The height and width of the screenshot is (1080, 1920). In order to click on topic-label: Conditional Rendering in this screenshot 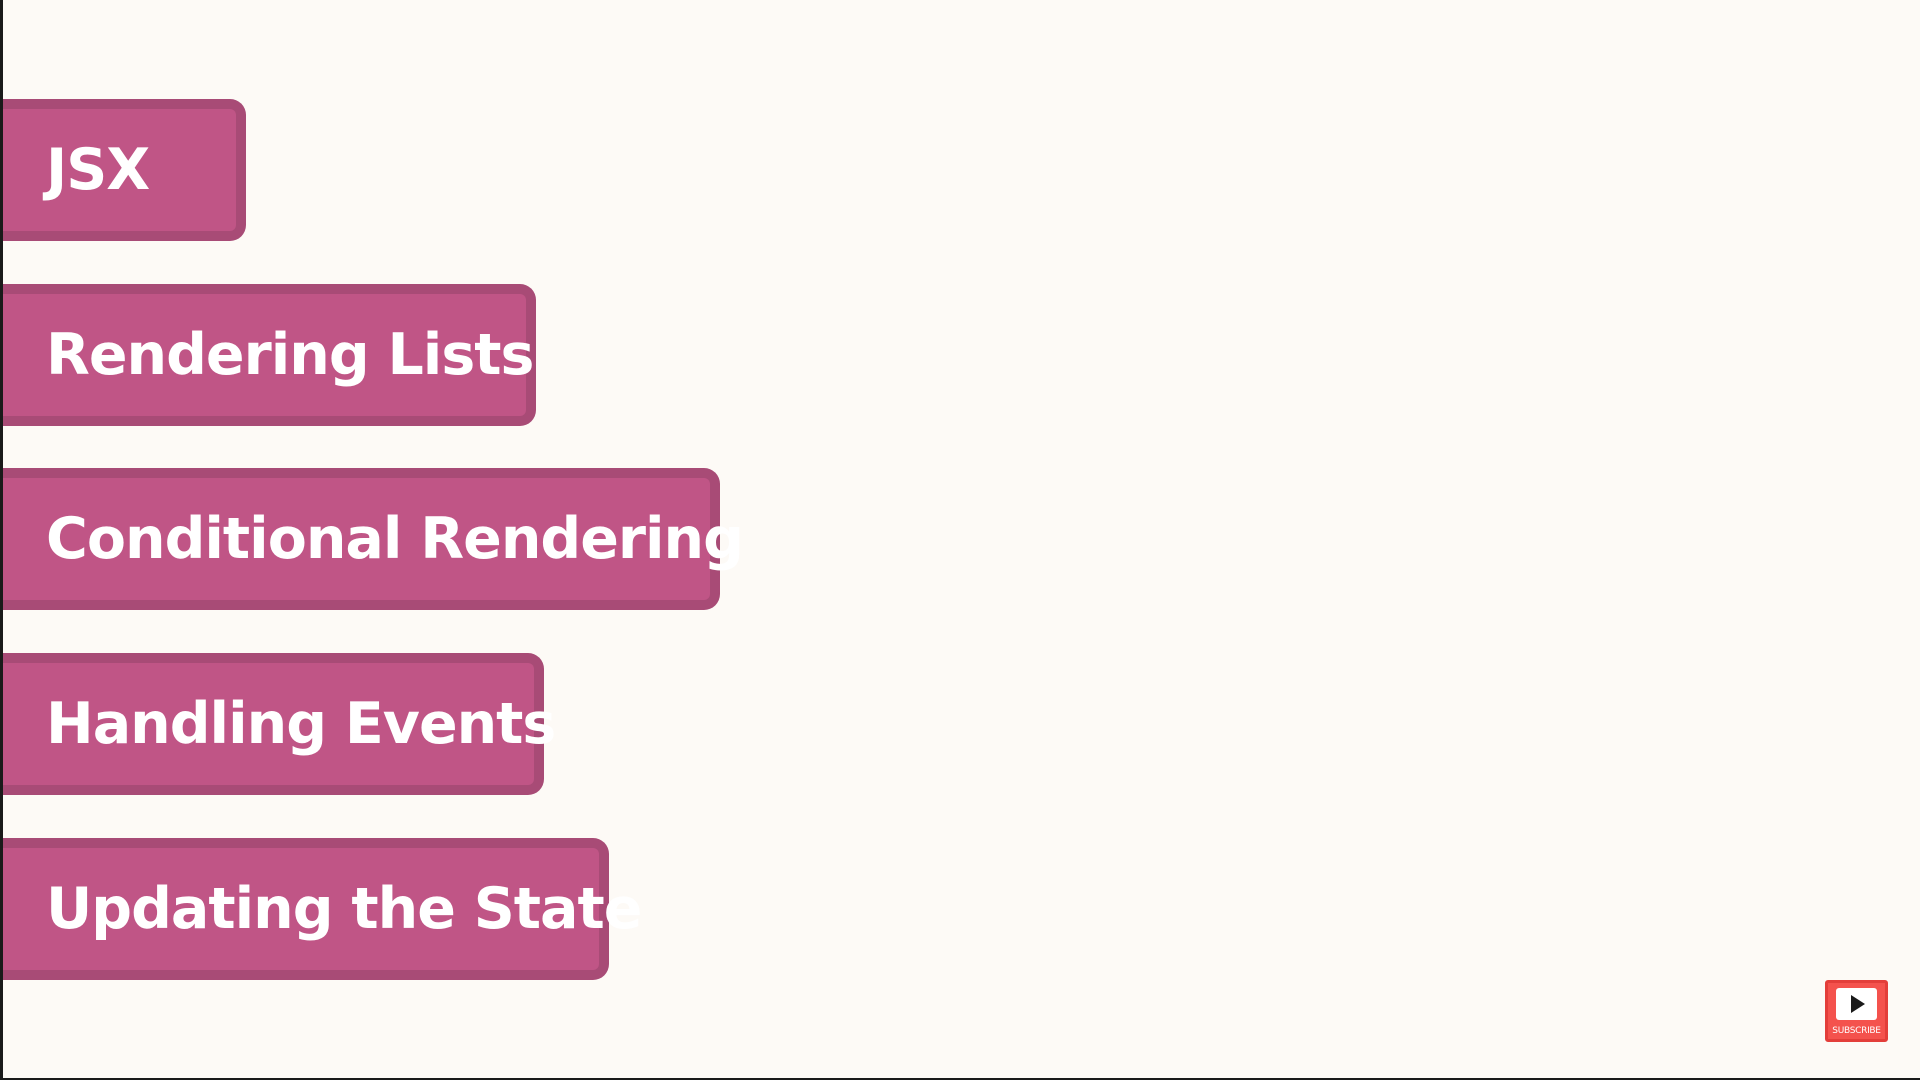, I will do `click(395, 539)`.